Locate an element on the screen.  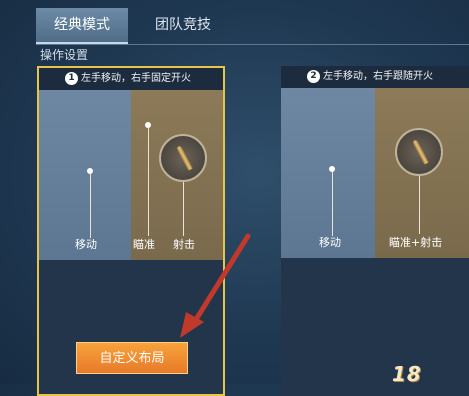
custom-layout-button: 自定义布局 is located at coordinates (132, 358).